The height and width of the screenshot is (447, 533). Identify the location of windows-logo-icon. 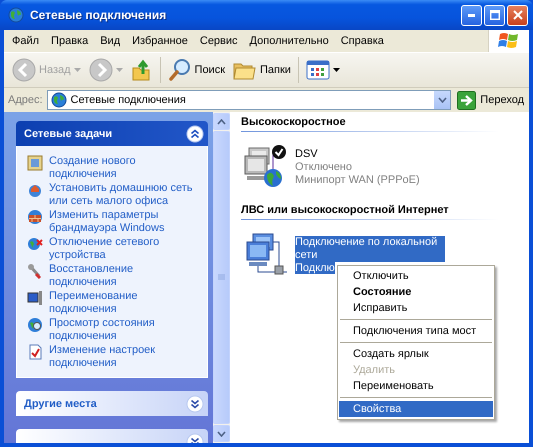
(509, 41).